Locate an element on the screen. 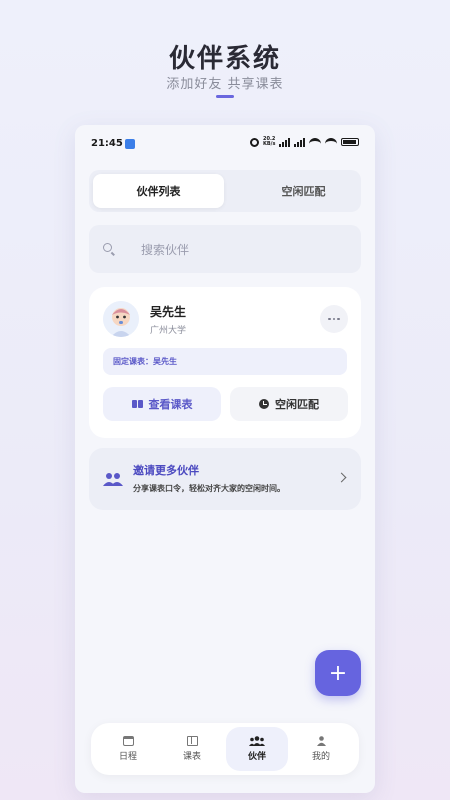 This screenshot has height=800, width=450. fixed-schedule-tag: 固定课表： 吴先生 is located at coordinates (225, 361).